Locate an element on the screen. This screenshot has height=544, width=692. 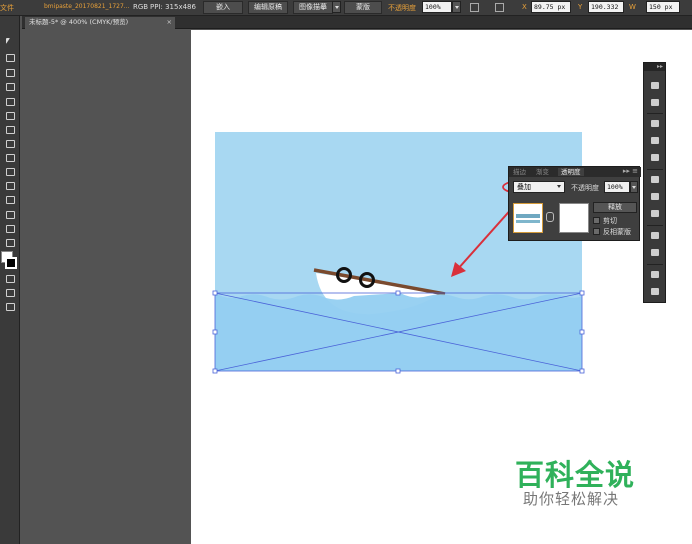
clip-checkbox is located at coordinates (596, 220).